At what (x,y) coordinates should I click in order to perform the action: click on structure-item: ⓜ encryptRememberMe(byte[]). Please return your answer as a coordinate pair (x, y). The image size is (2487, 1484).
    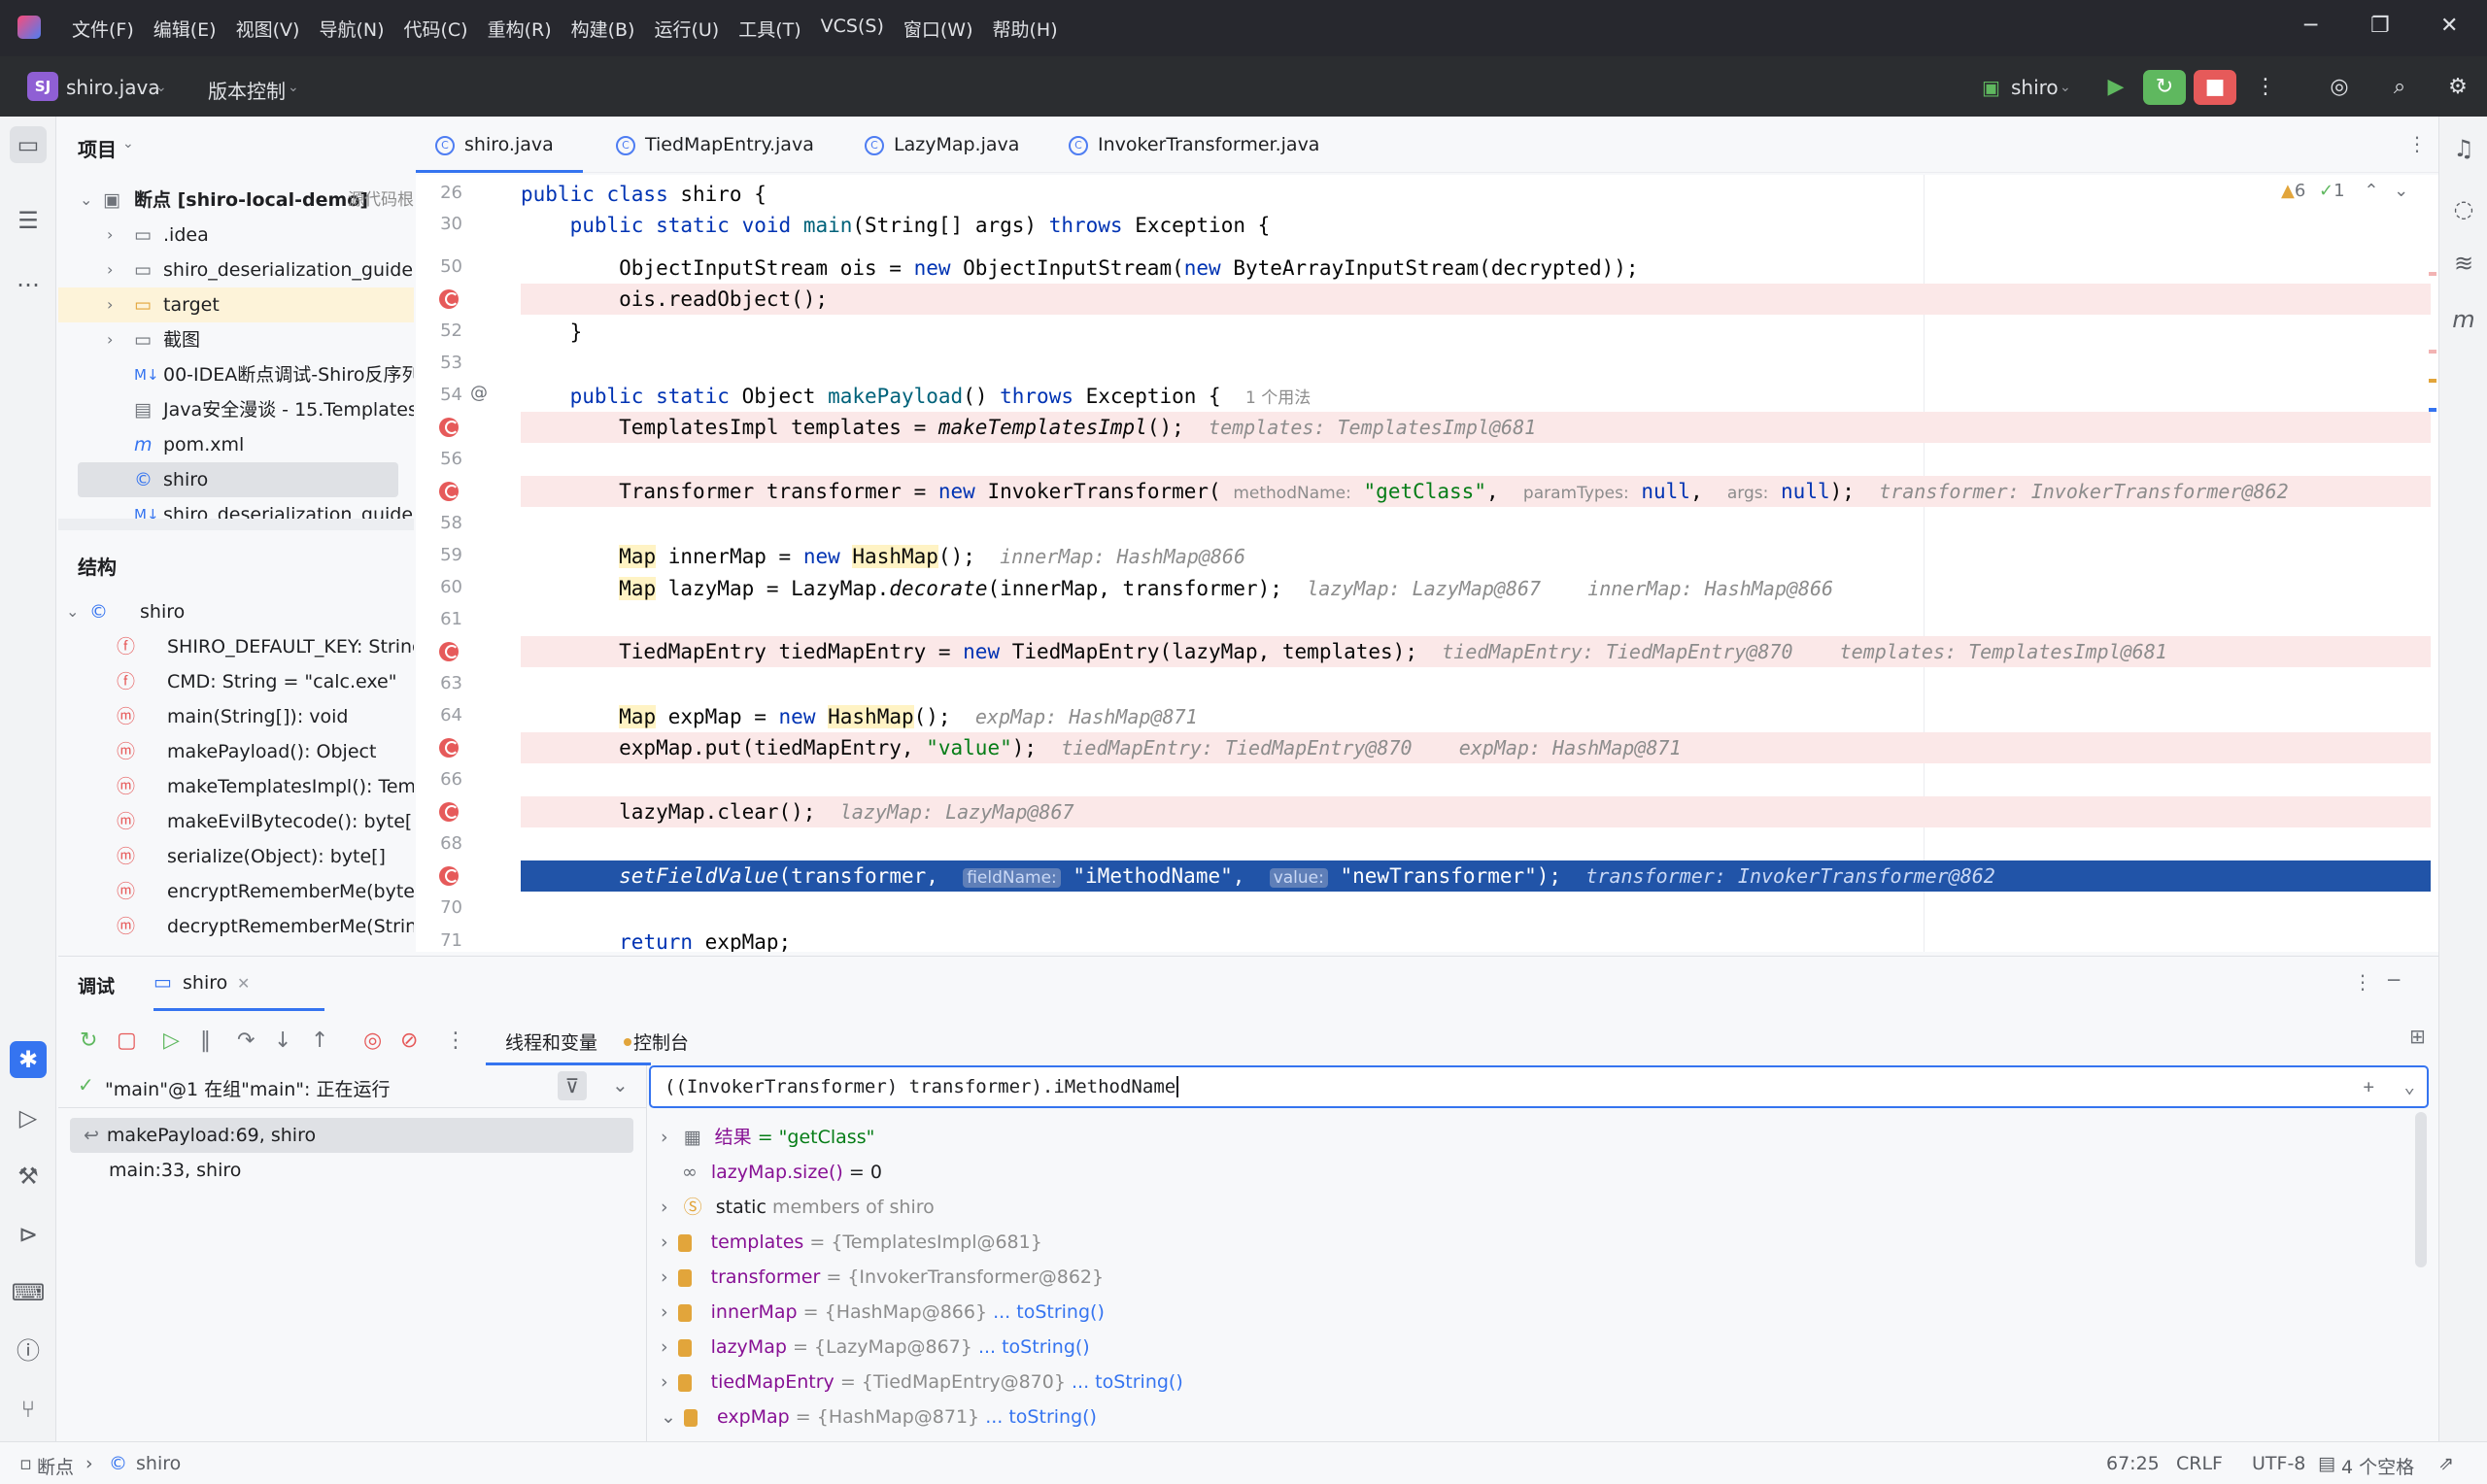
    Looking at the image, I should click on (236, 891).